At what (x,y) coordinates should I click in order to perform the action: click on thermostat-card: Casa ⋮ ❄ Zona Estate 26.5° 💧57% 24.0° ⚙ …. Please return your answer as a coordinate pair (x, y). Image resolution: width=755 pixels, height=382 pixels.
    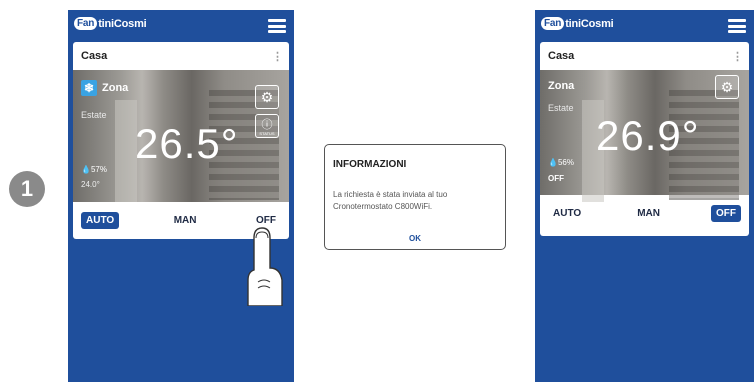
    Looking at the image, I should click on (181, 140).